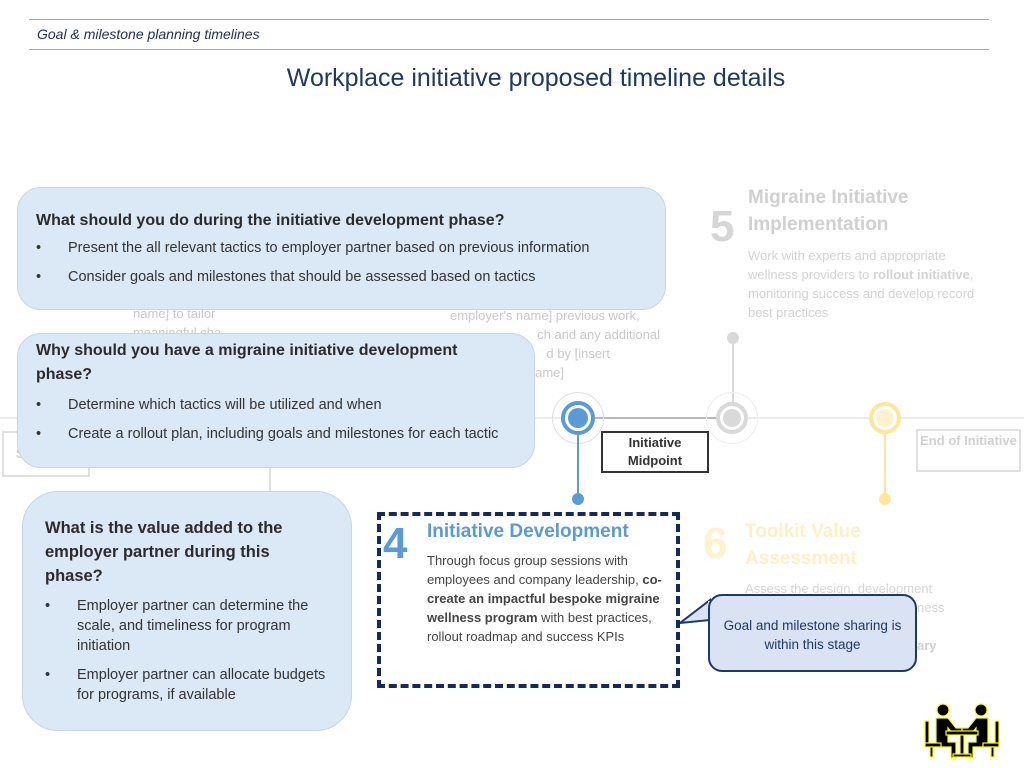 This screenshot has height=768, width=1024. What do you see at coordinates (578, 499) in the screenshot?
I see `step-4-dot` at bounding box center [578, 499].